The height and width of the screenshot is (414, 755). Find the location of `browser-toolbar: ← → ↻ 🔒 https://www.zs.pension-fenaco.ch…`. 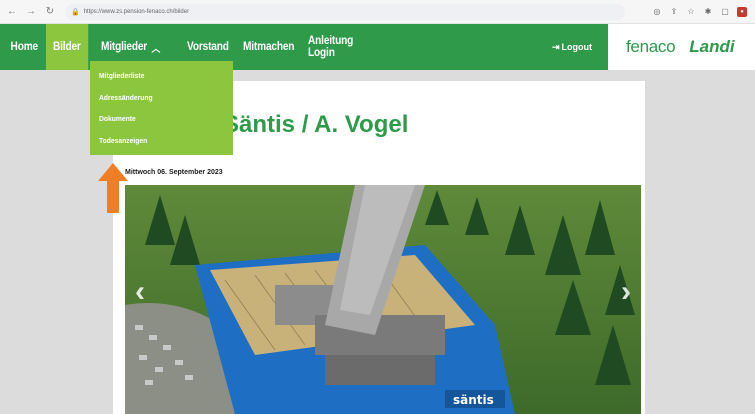

browser-toolbar: ← → ↻ 🔒 https://www.zs.pension-fenaco.ch… is located at coordinates (377, 12).